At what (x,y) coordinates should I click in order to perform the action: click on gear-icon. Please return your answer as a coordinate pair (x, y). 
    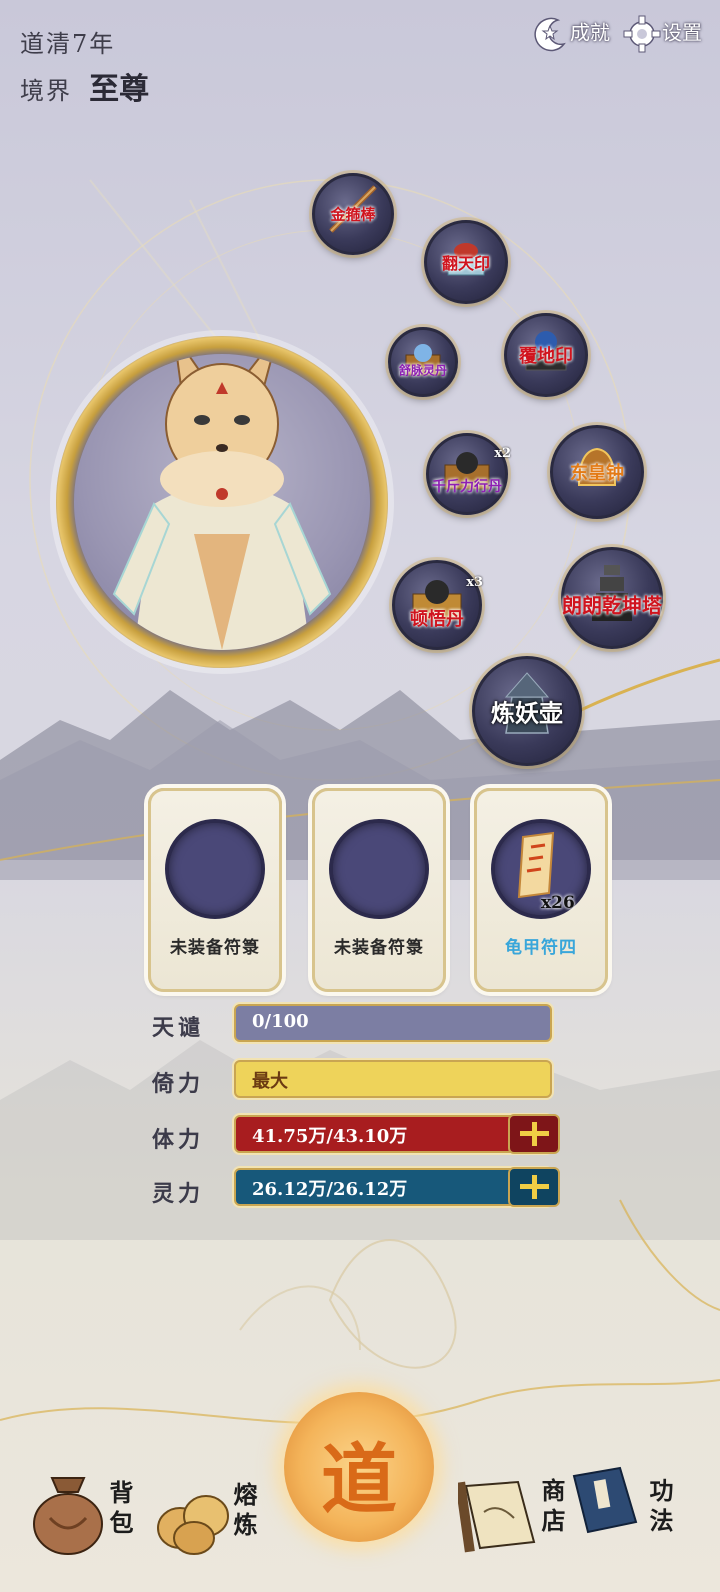
    Looking at the image, I should click on (642, 34).